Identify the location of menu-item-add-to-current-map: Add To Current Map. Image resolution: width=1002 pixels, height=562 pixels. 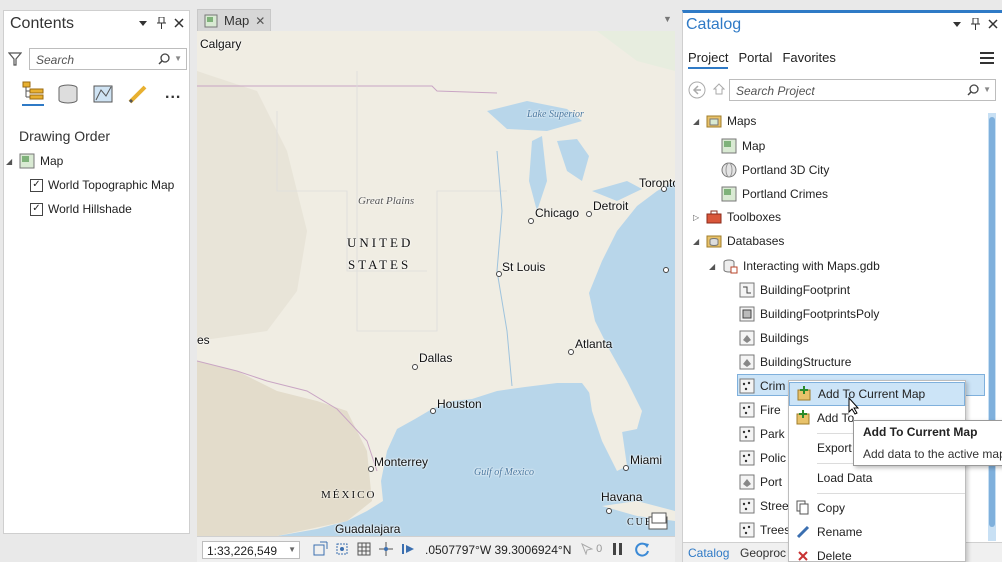
(877, 394).